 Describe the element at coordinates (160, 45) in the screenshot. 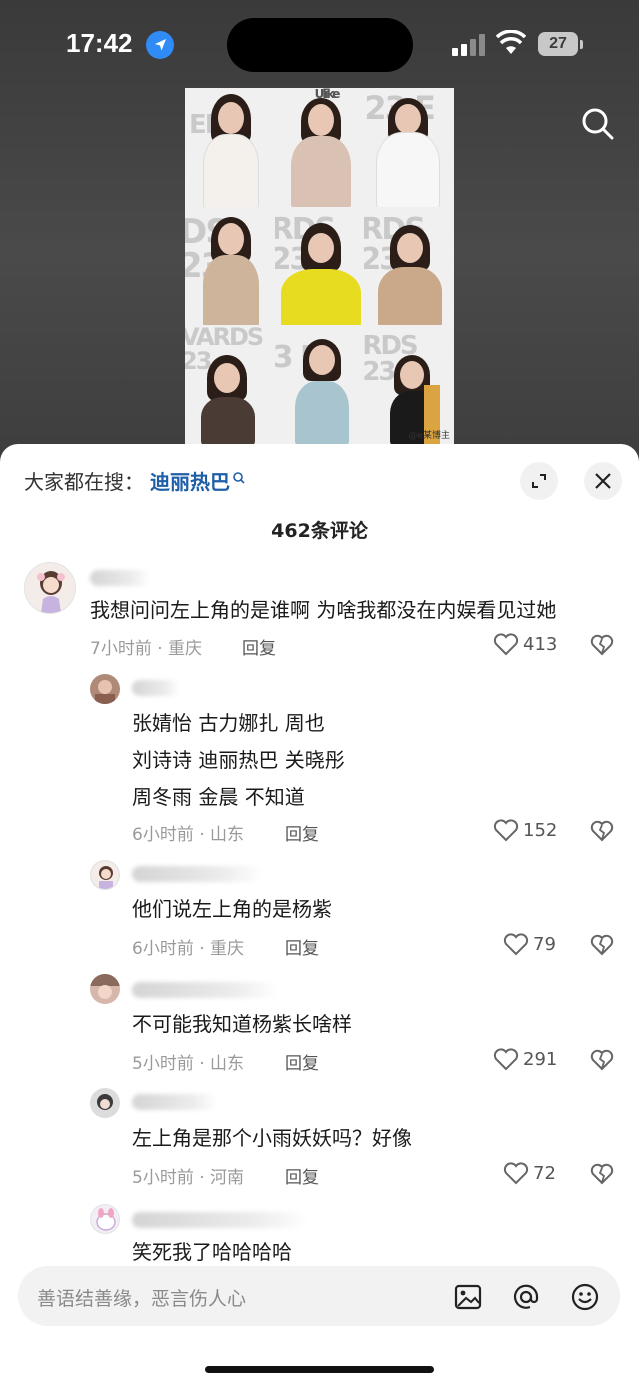

I see `location-arrow-icon` at that location.